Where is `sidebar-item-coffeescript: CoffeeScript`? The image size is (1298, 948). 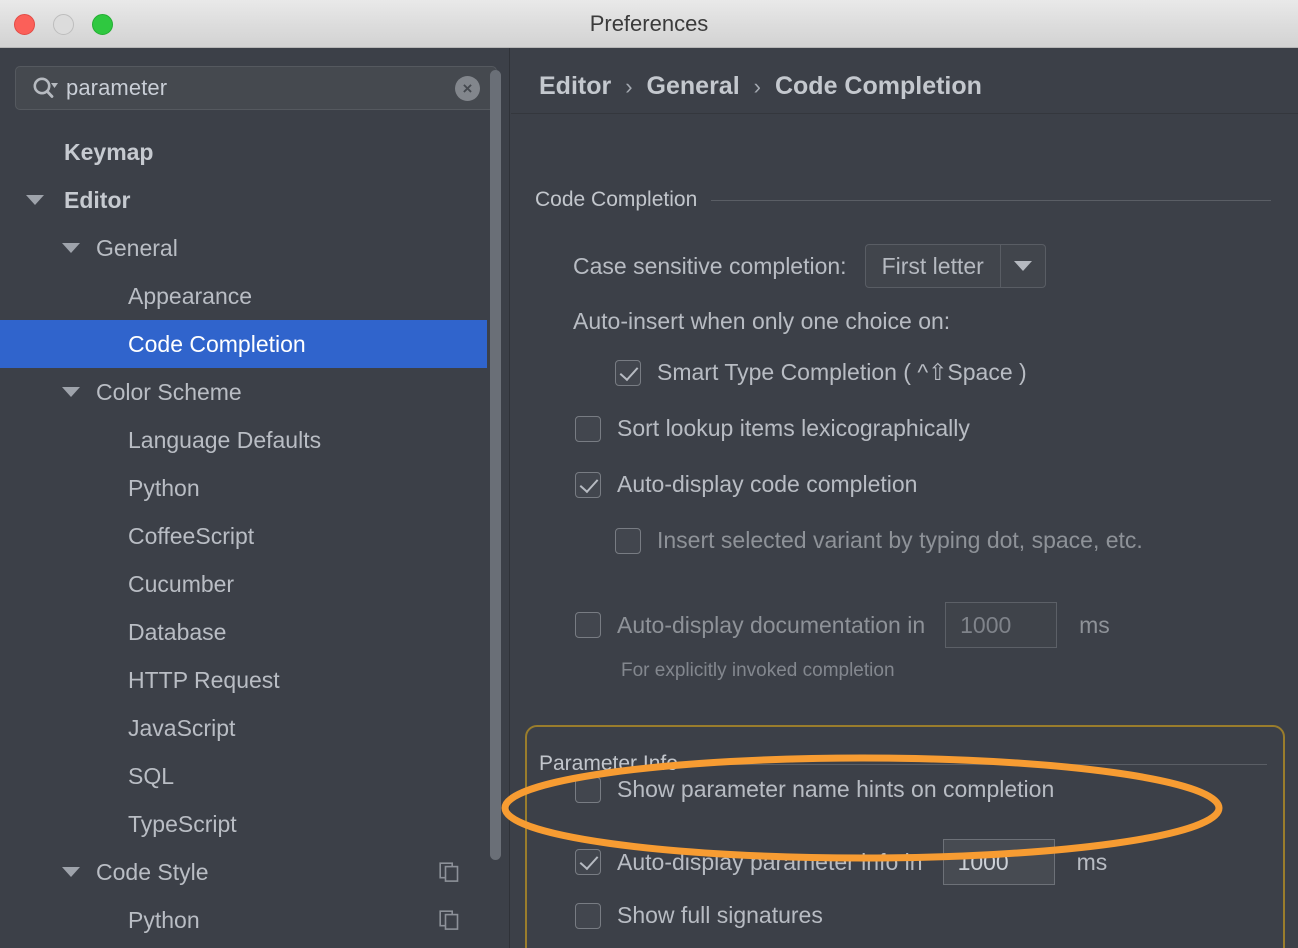 sidebar-item-coffeescript: CoffeeScript is located at coordinates (243, 536).